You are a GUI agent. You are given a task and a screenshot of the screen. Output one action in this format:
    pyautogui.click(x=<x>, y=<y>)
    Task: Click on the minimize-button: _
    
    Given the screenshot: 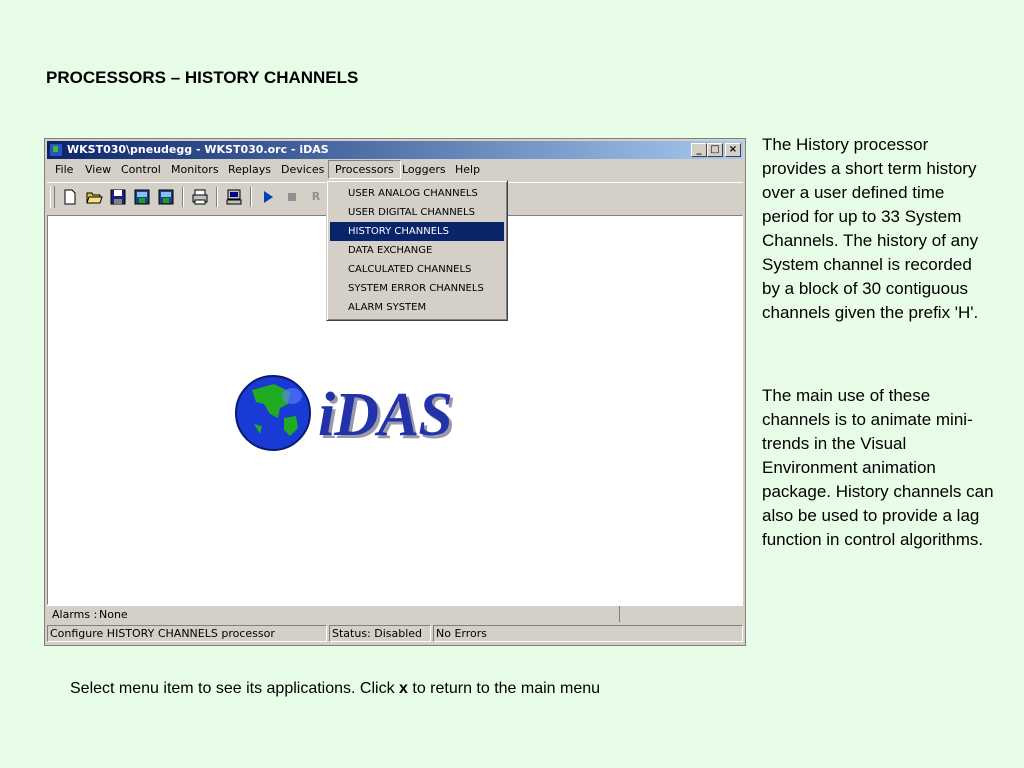 What is the action you would take?
    pyautogui.click(x=699, y=150)
    